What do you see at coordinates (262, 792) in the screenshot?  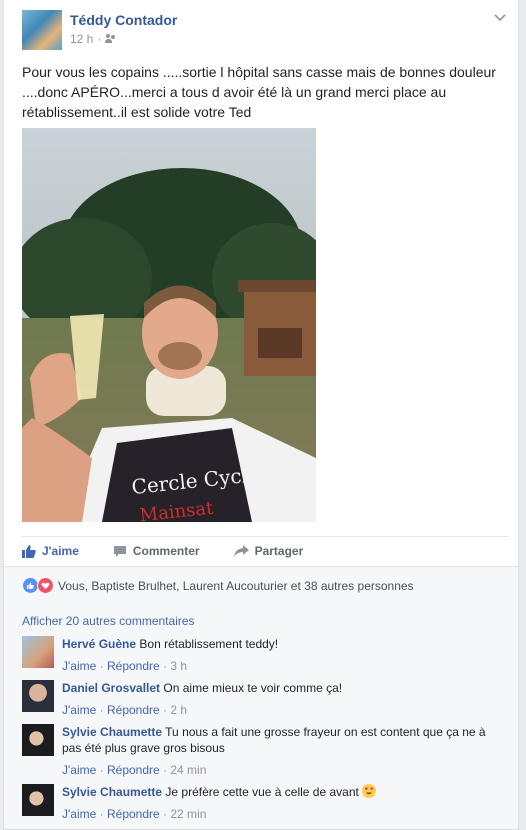 I see `comment-text: Je préfère cette vue à celle de avant` at bounding box center [262, 792].